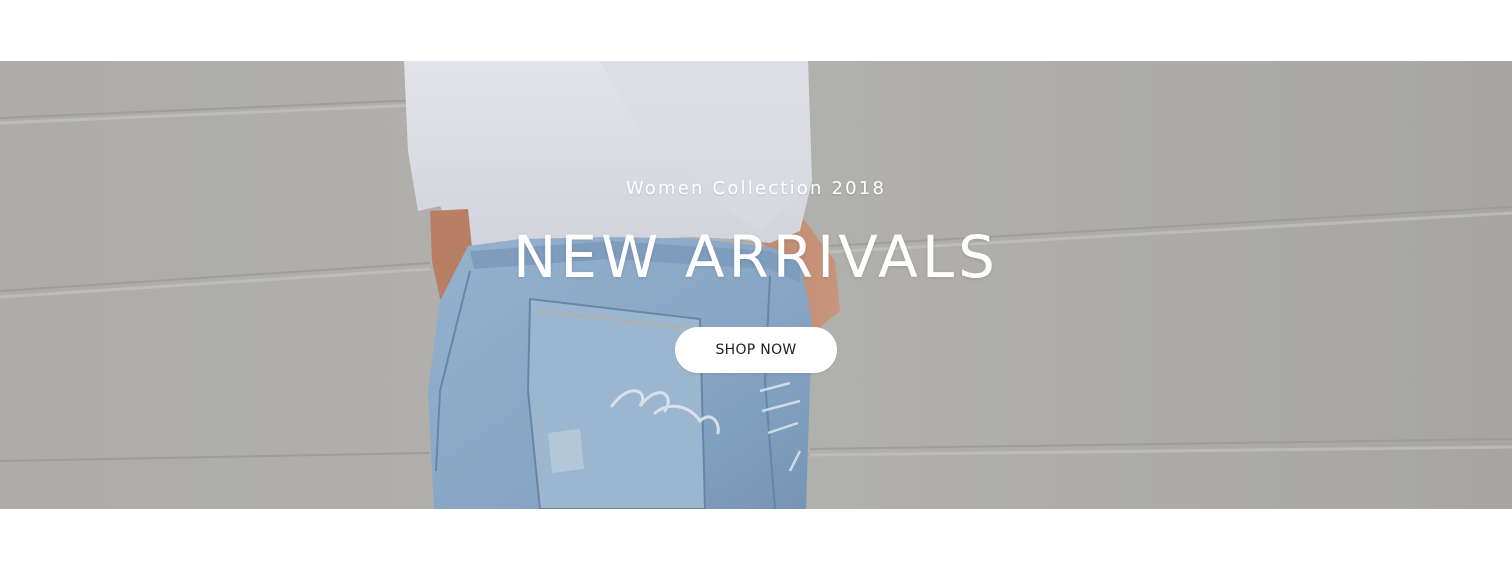  What do you see at coordinates (756, 350) in the screenshot?
I see `shop-now-button: SHOP NOW` at bounding box center [756, 350].